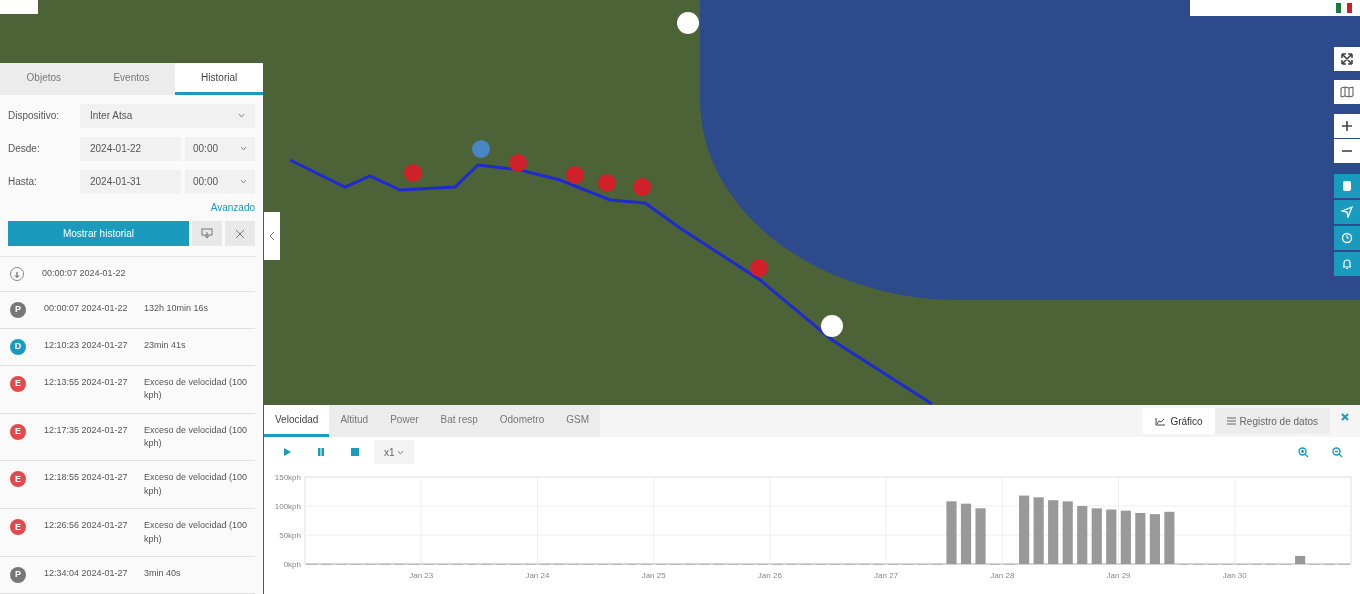  What do you see at coordinates (355, 452) in the screenshot?
I see `stop-icon` at bounding box center [355, 452].